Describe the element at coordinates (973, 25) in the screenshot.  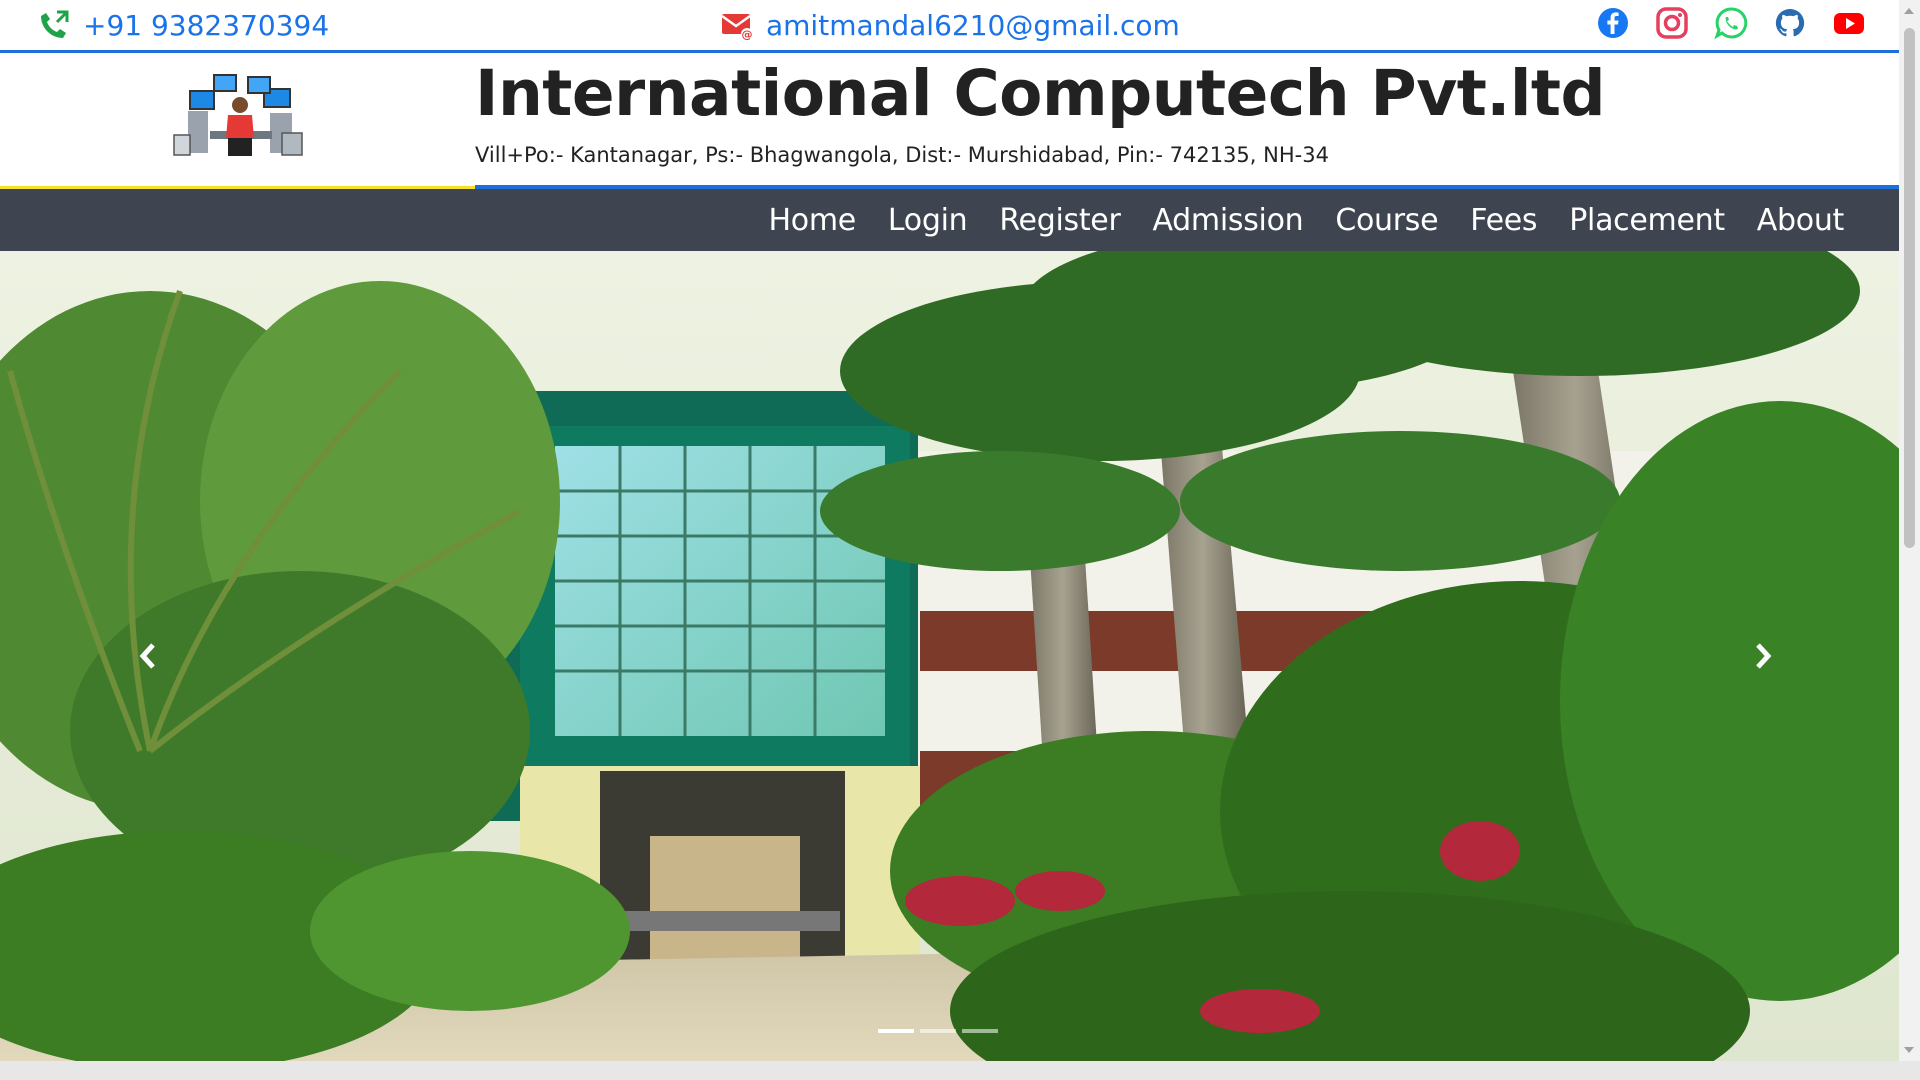
I see `email-address: amitmandal6210@gmail.com` at that location.